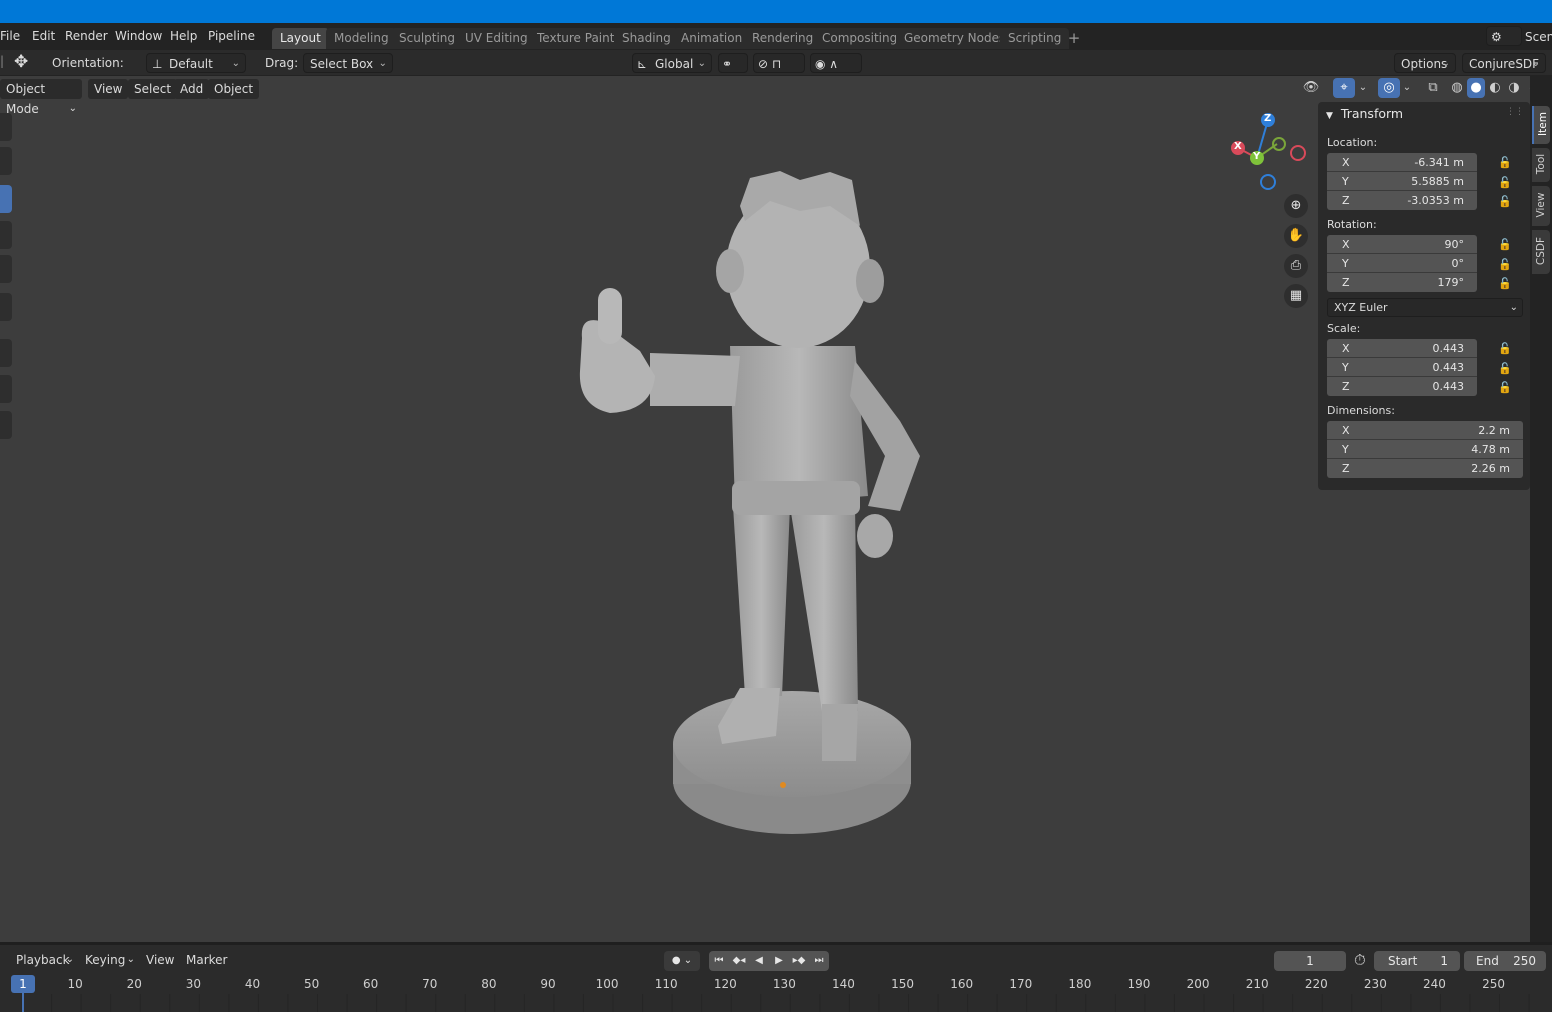 The width and height of the screenshot is (1552, 1012). What do you see at coordinates (1074, 38) in the screenshot?
I see `add-workspace-button: +` at bounding box center [1074, 38].